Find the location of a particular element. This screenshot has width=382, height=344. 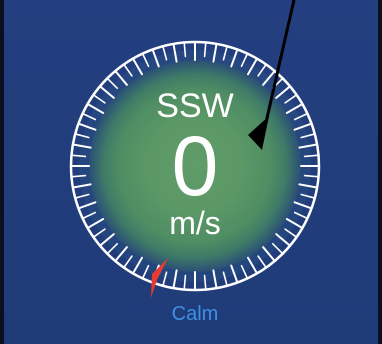

speed-unit: m/s is located at coordinates (195, 223).